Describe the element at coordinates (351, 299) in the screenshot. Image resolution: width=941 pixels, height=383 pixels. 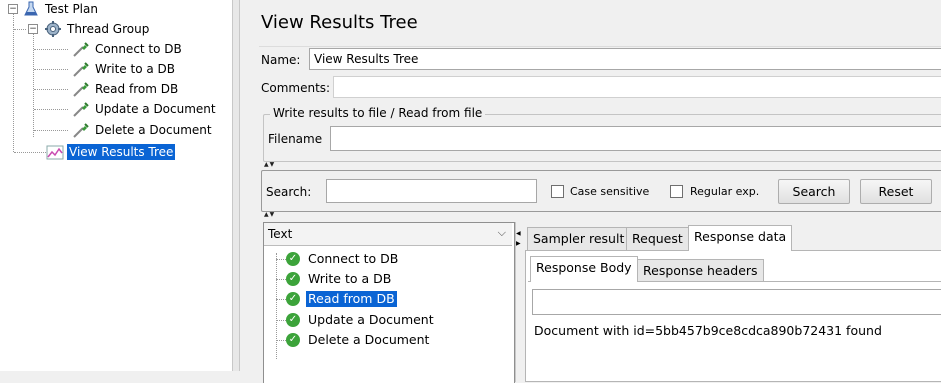
I see `result-item-label: Read from DB` at that location.